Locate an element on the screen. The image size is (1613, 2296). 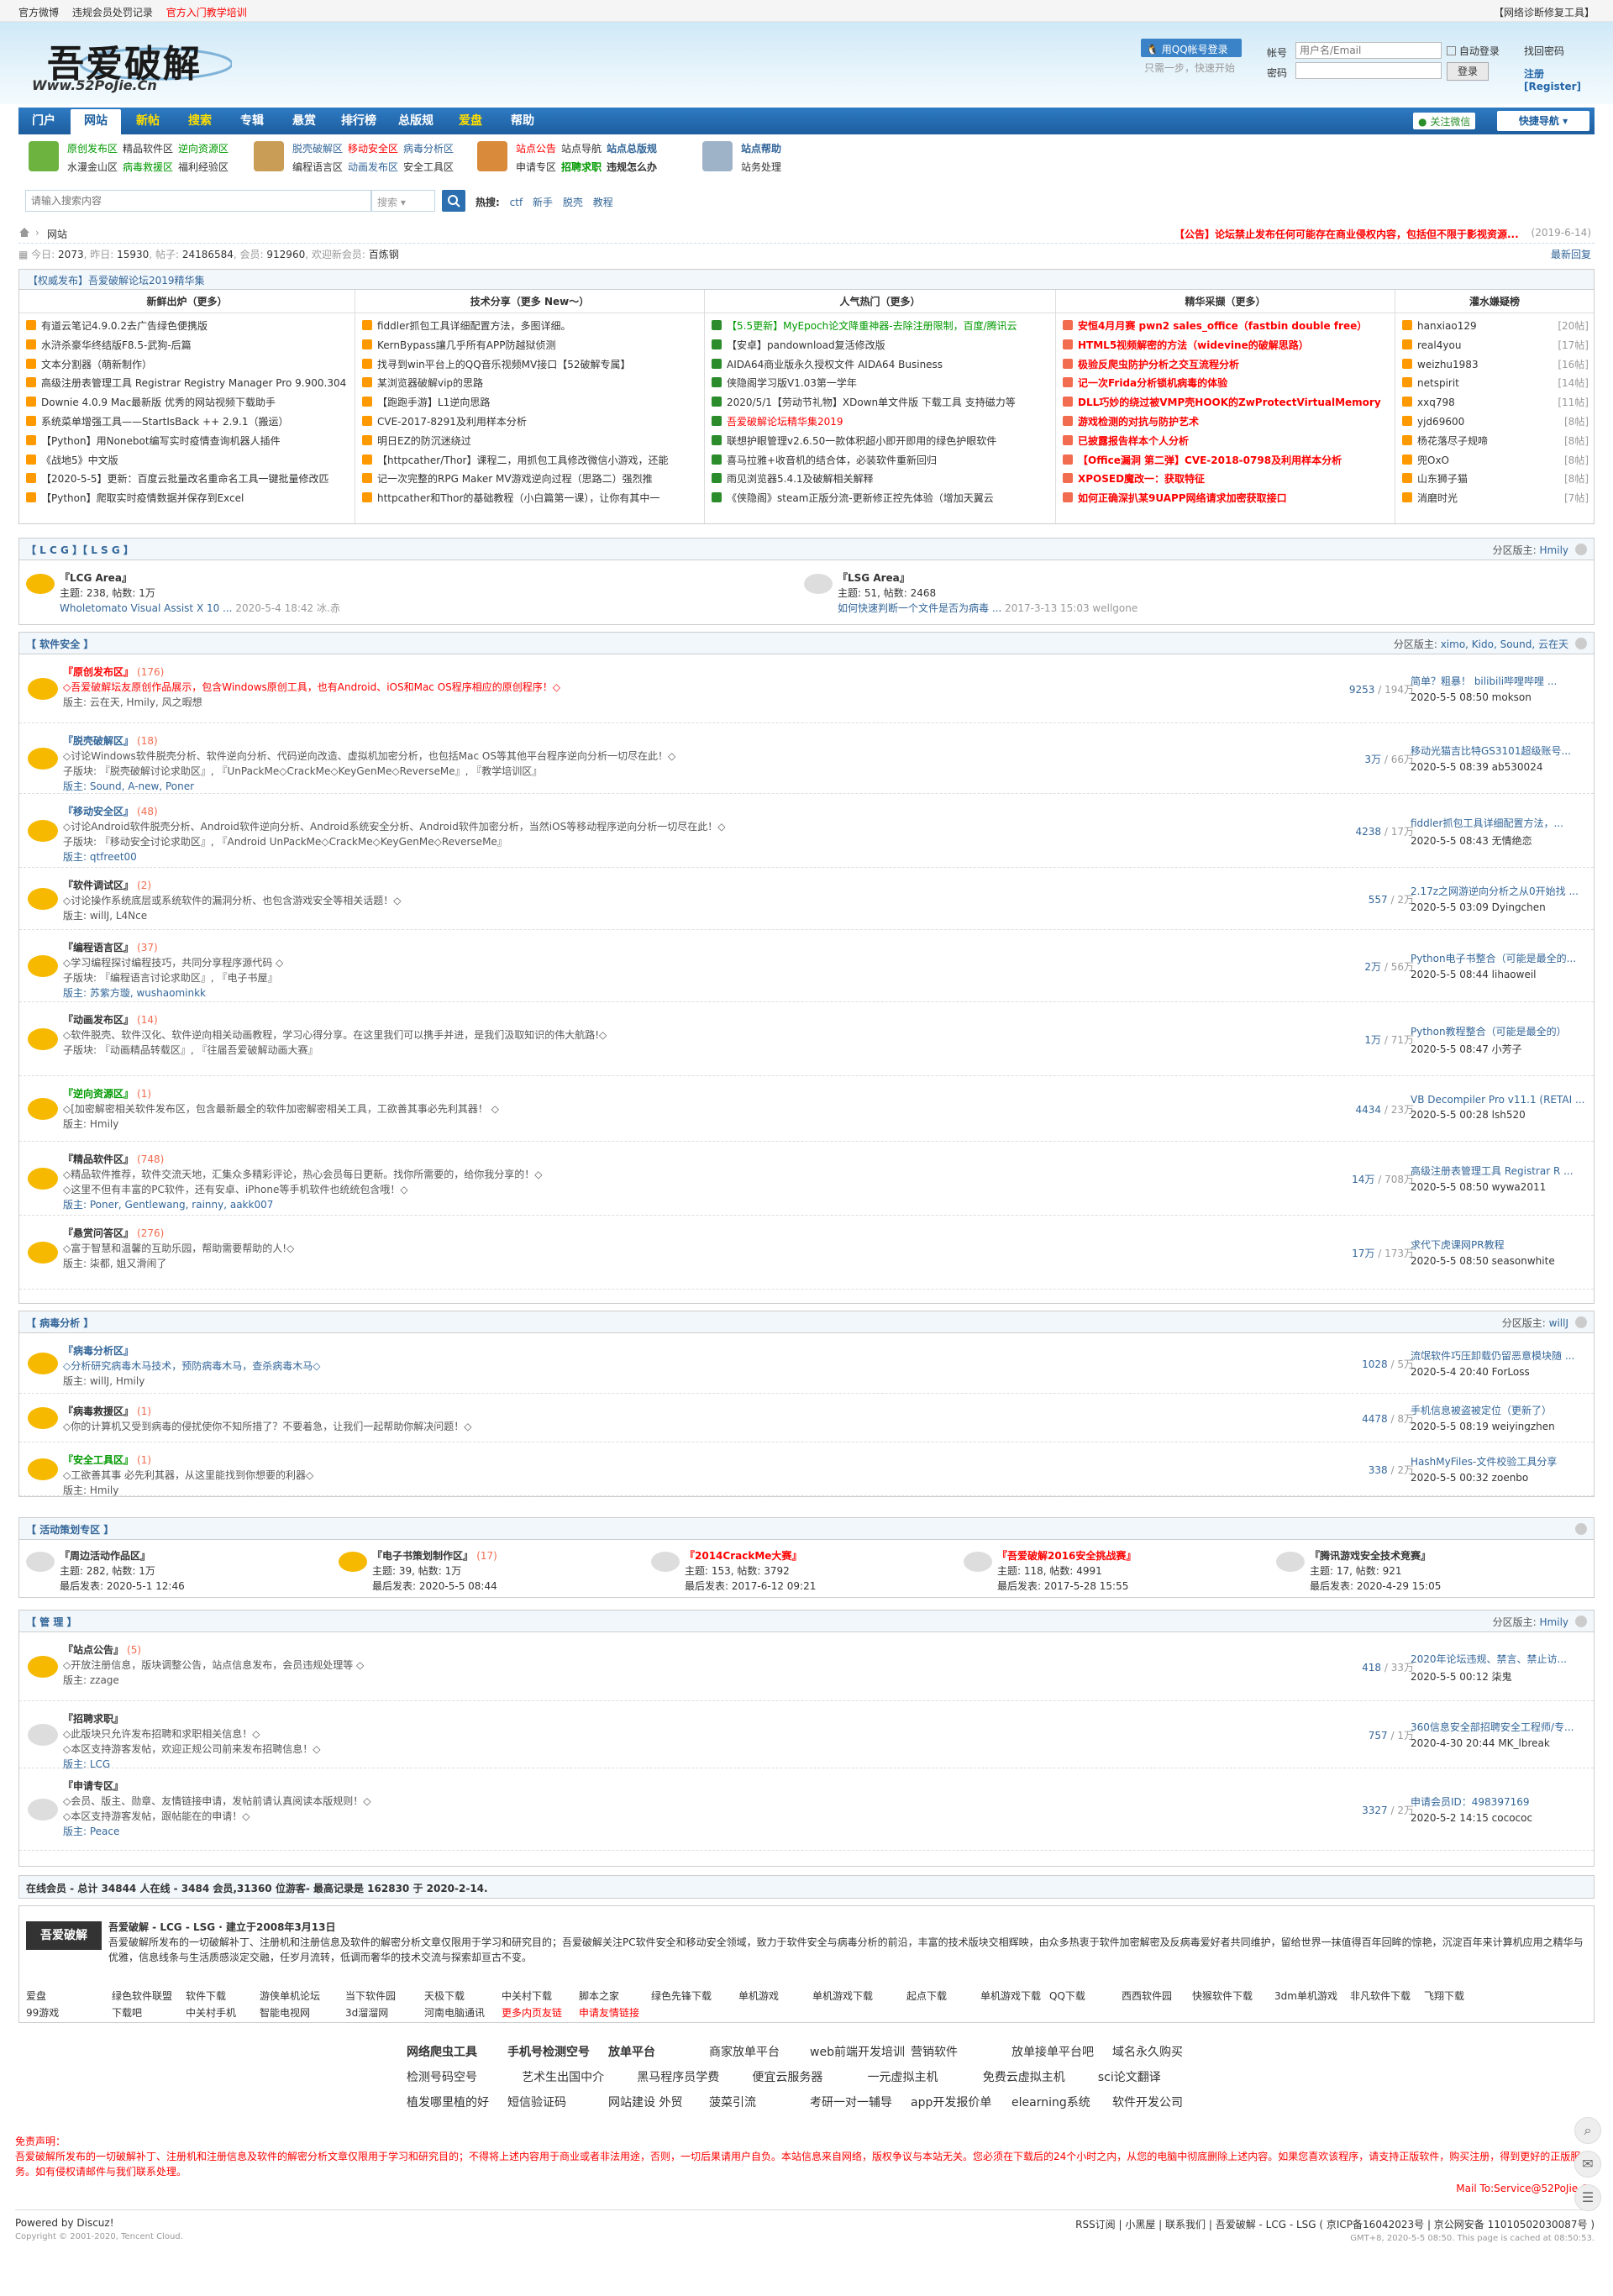
find-password-link: 找回密码 is located at coordinates (1544, 51).